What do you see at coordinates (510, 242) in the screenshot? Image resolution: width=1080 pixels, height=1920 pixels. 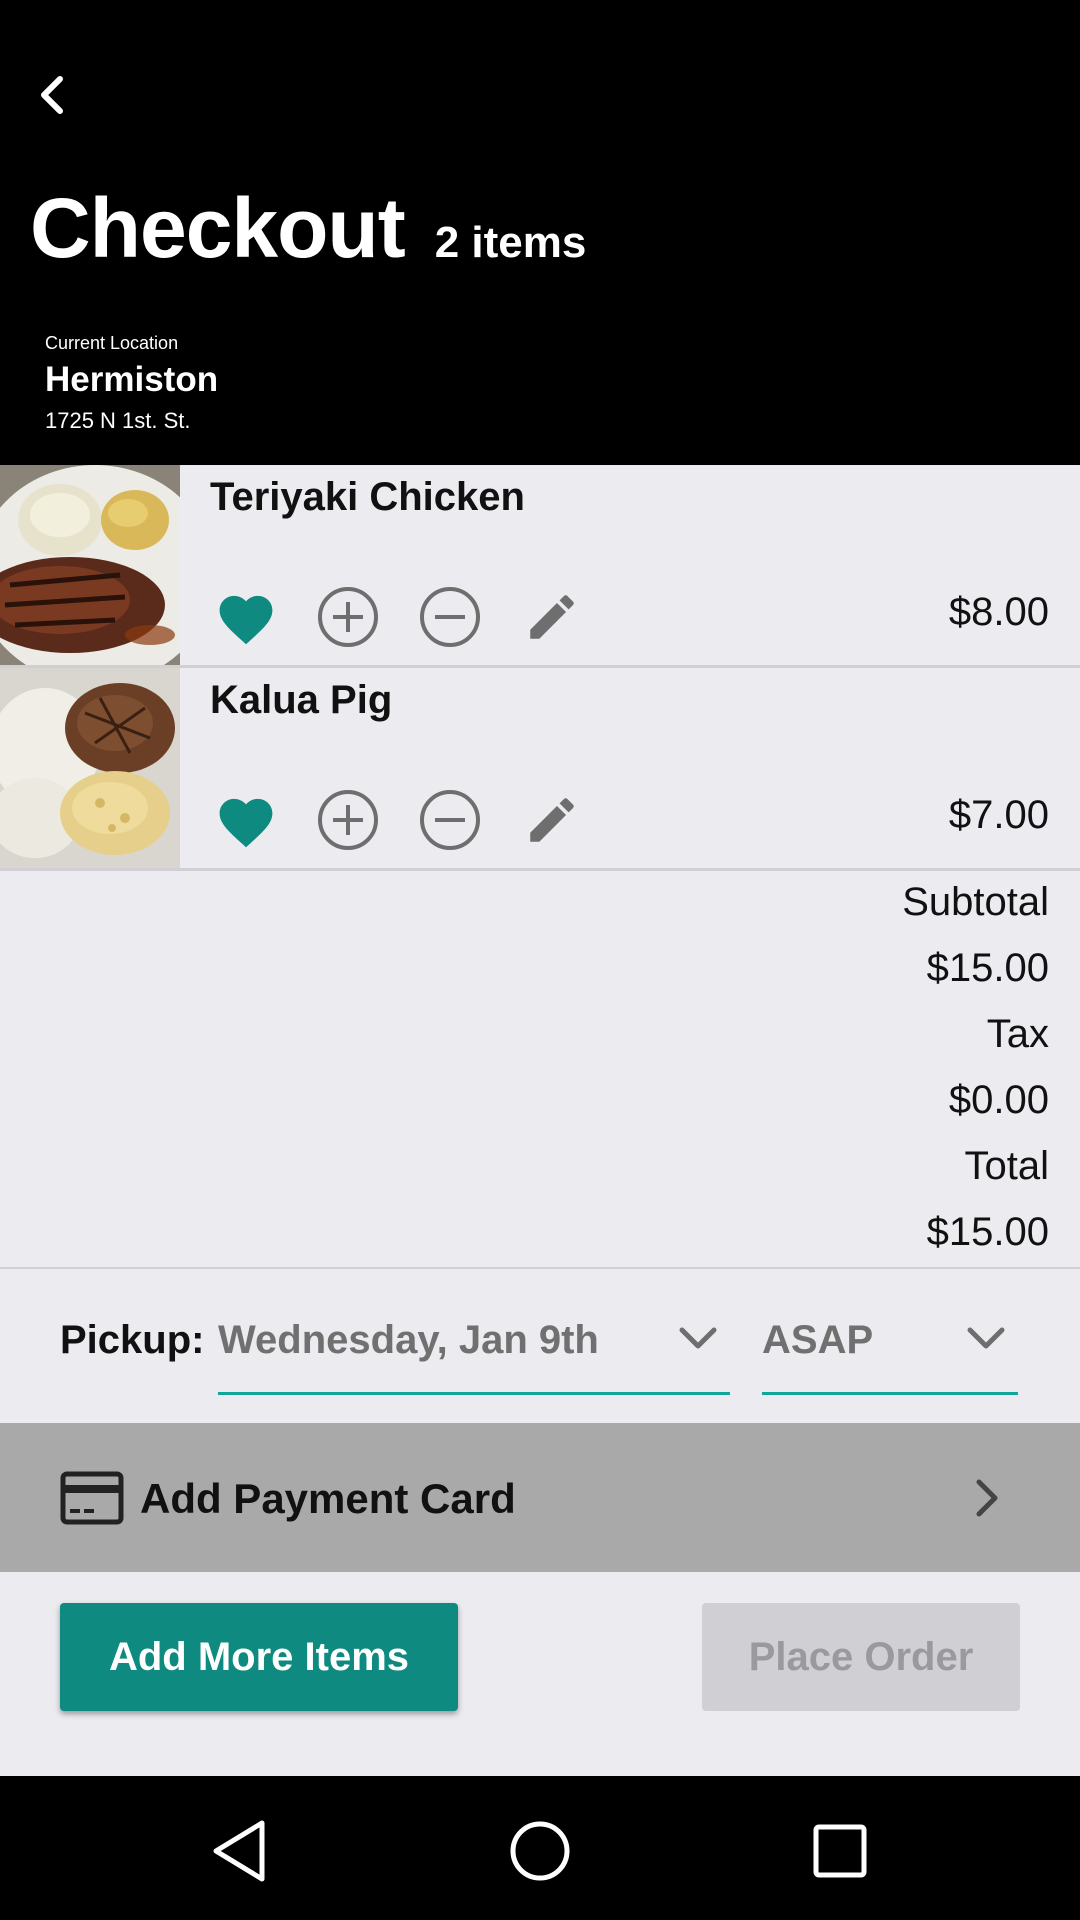 I see `item-count: 2 items` at bounding box center [510, 242].